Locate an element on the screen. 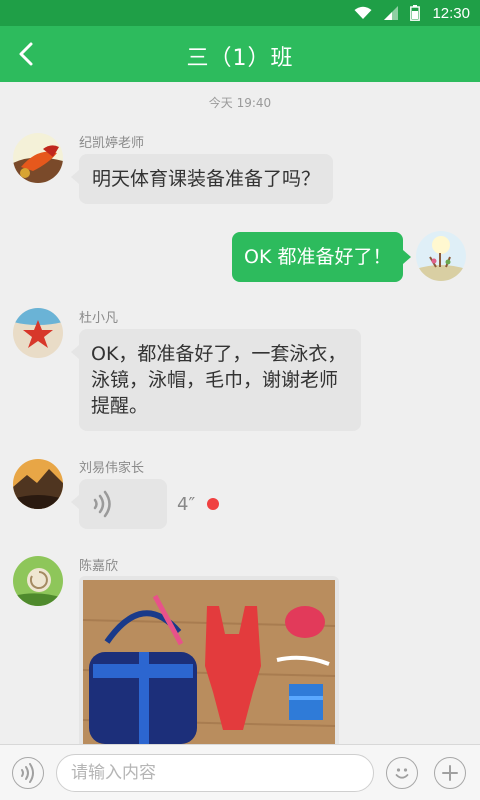 This screenshot has height=800, width=480. wifi-icon is located at coordinates (363, 12).